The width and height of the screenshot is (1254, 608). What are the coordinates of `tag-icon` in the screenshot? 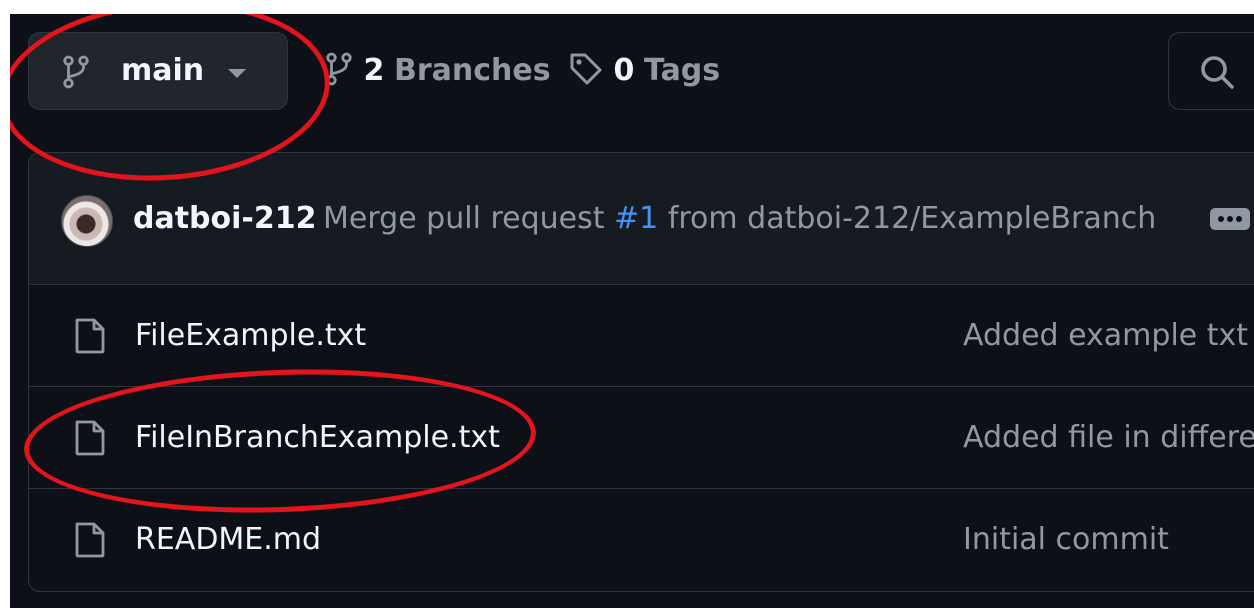 It's located at (586, 68).